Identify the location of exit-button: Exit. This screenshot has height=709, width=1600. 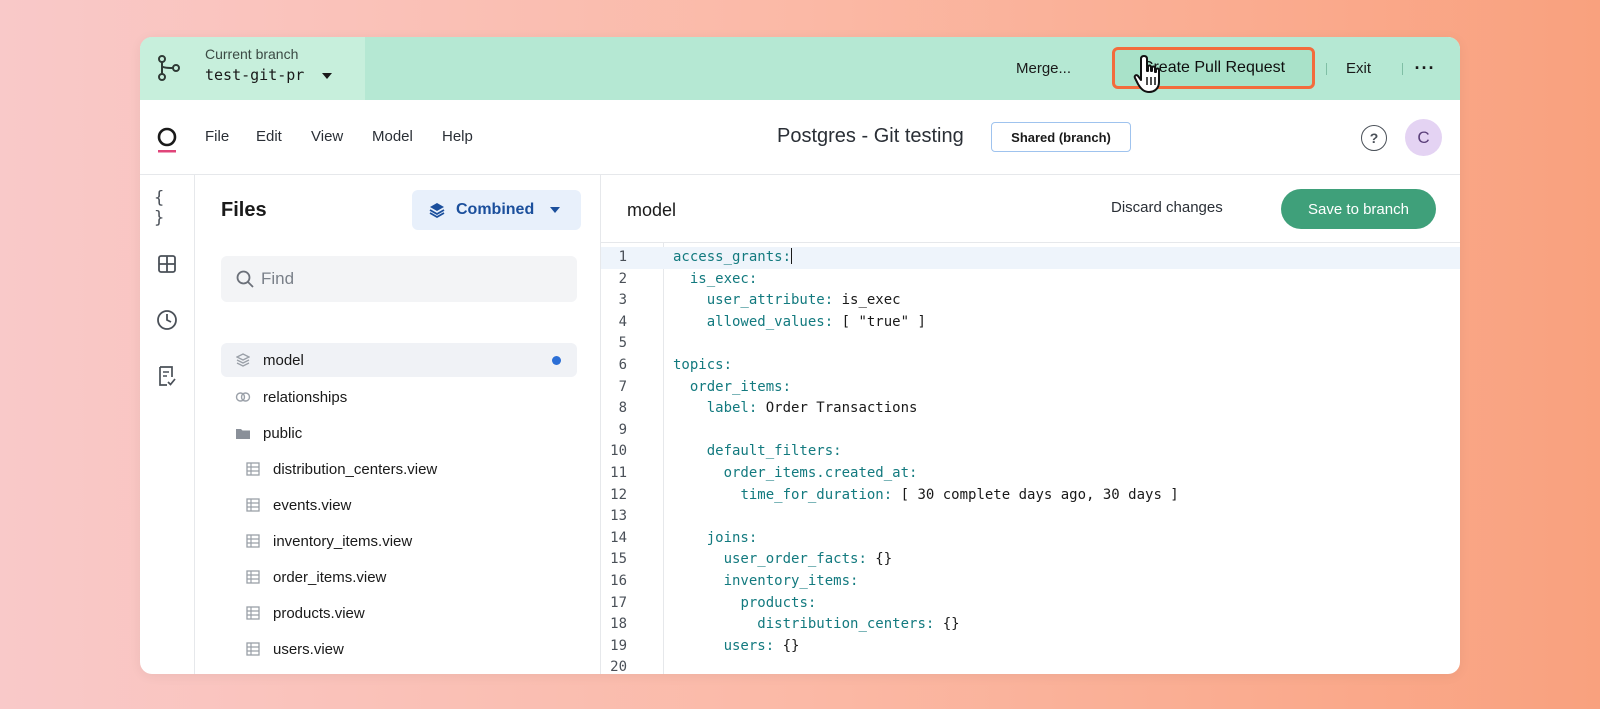
(1358, 68).